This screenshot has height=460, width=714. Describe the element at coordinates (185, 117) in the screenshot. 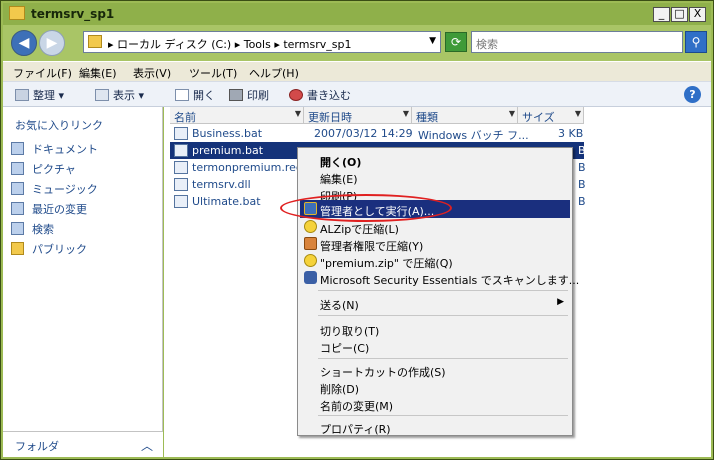

I see `column-label: 名前` at that location.